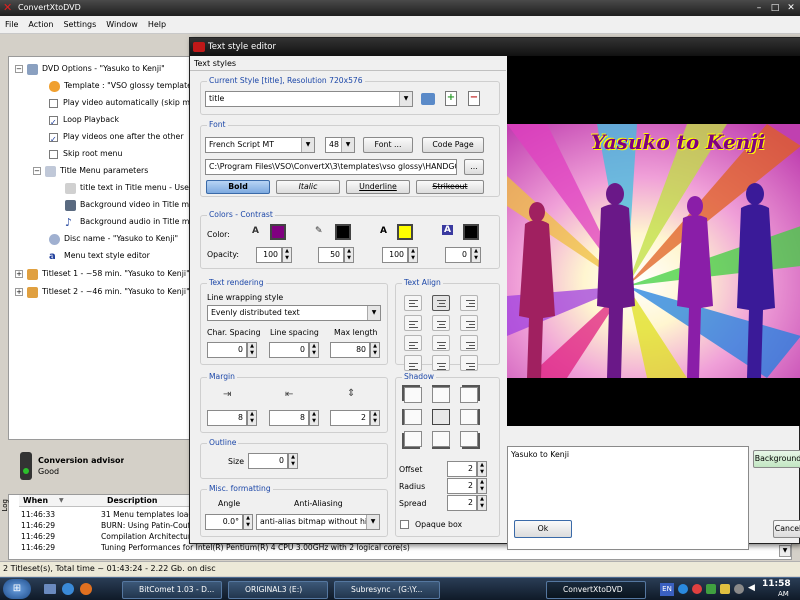 This screenshot has height=600, width=800. What do you see at coordinates (294, 350) in the screenshot?
I see `line-spacing-spinner: 0 ▲ ▼` at bounding box center [294, 350].